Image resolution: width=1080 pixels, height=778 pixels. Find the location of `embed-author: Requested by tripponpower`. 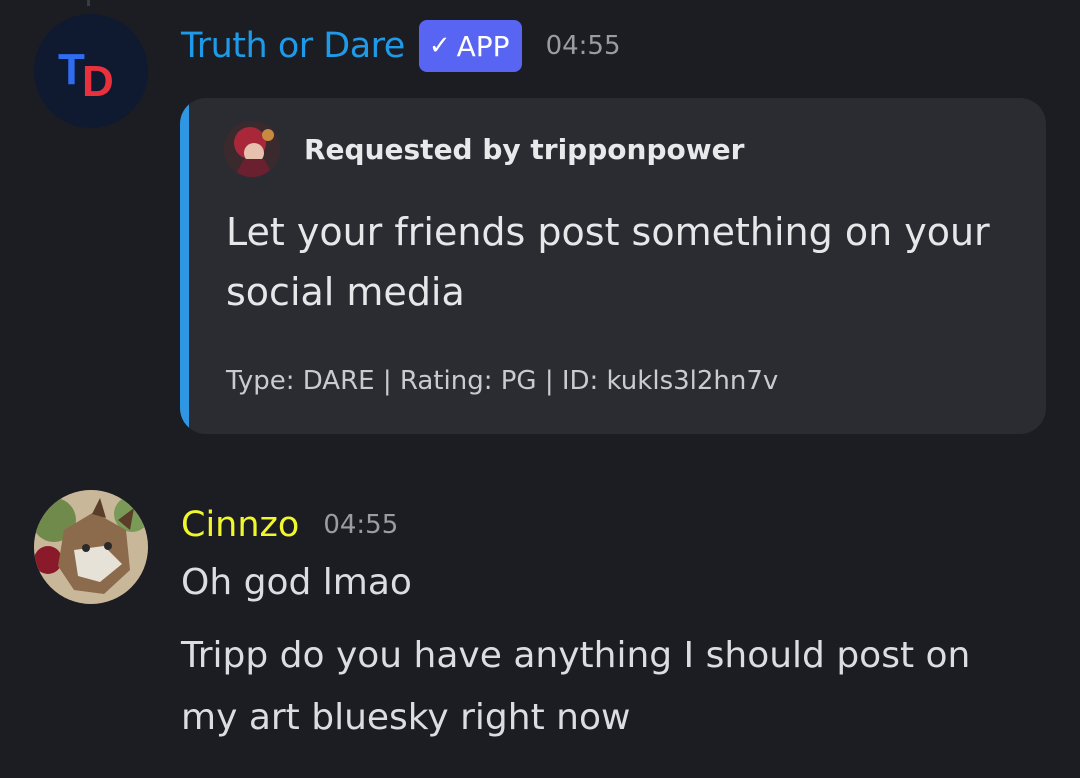

embed-author: Requested by tripponpower is located at coordinates (484, 149).